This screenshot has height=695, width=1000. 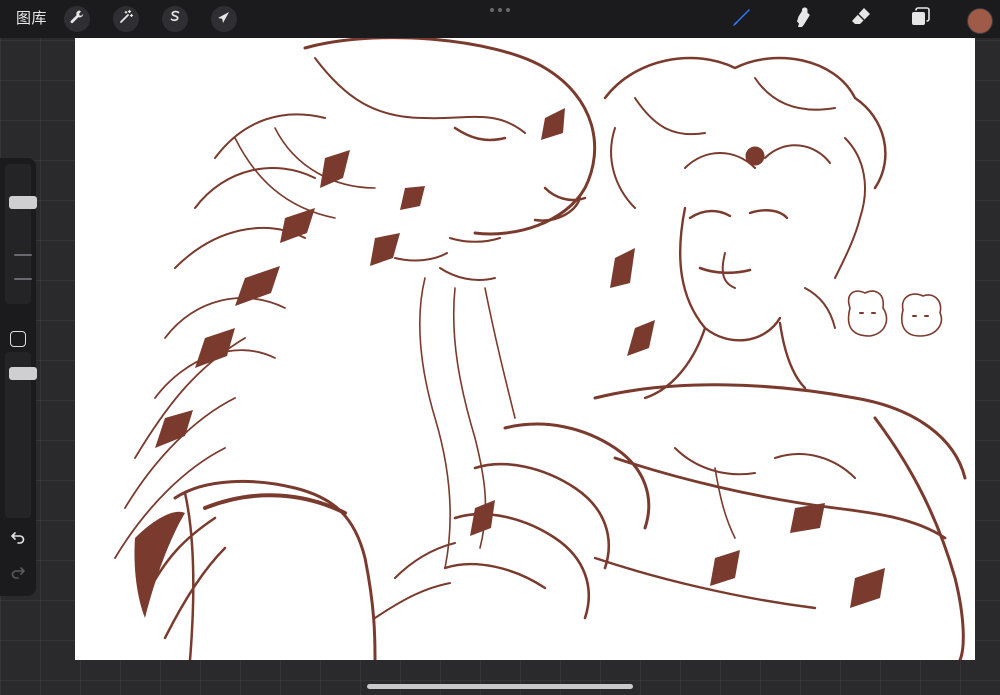 I want to click on left-sidebar, so click(x=18, y=377).